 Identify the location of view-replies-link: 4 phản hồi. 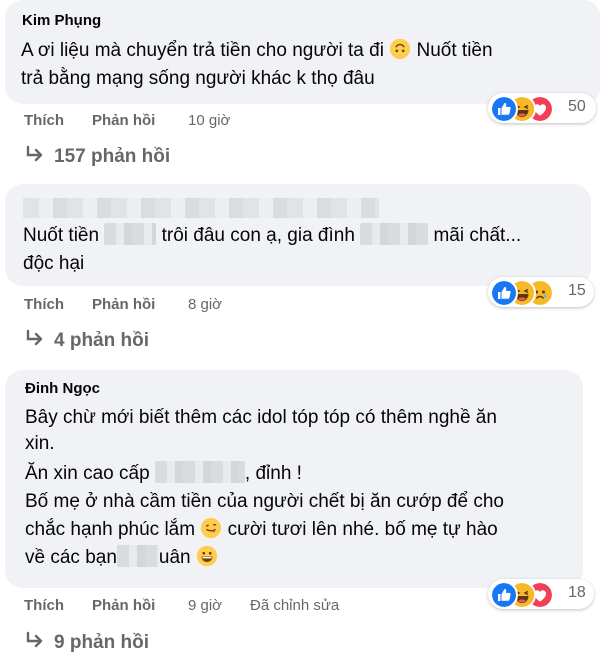
(86, 340).